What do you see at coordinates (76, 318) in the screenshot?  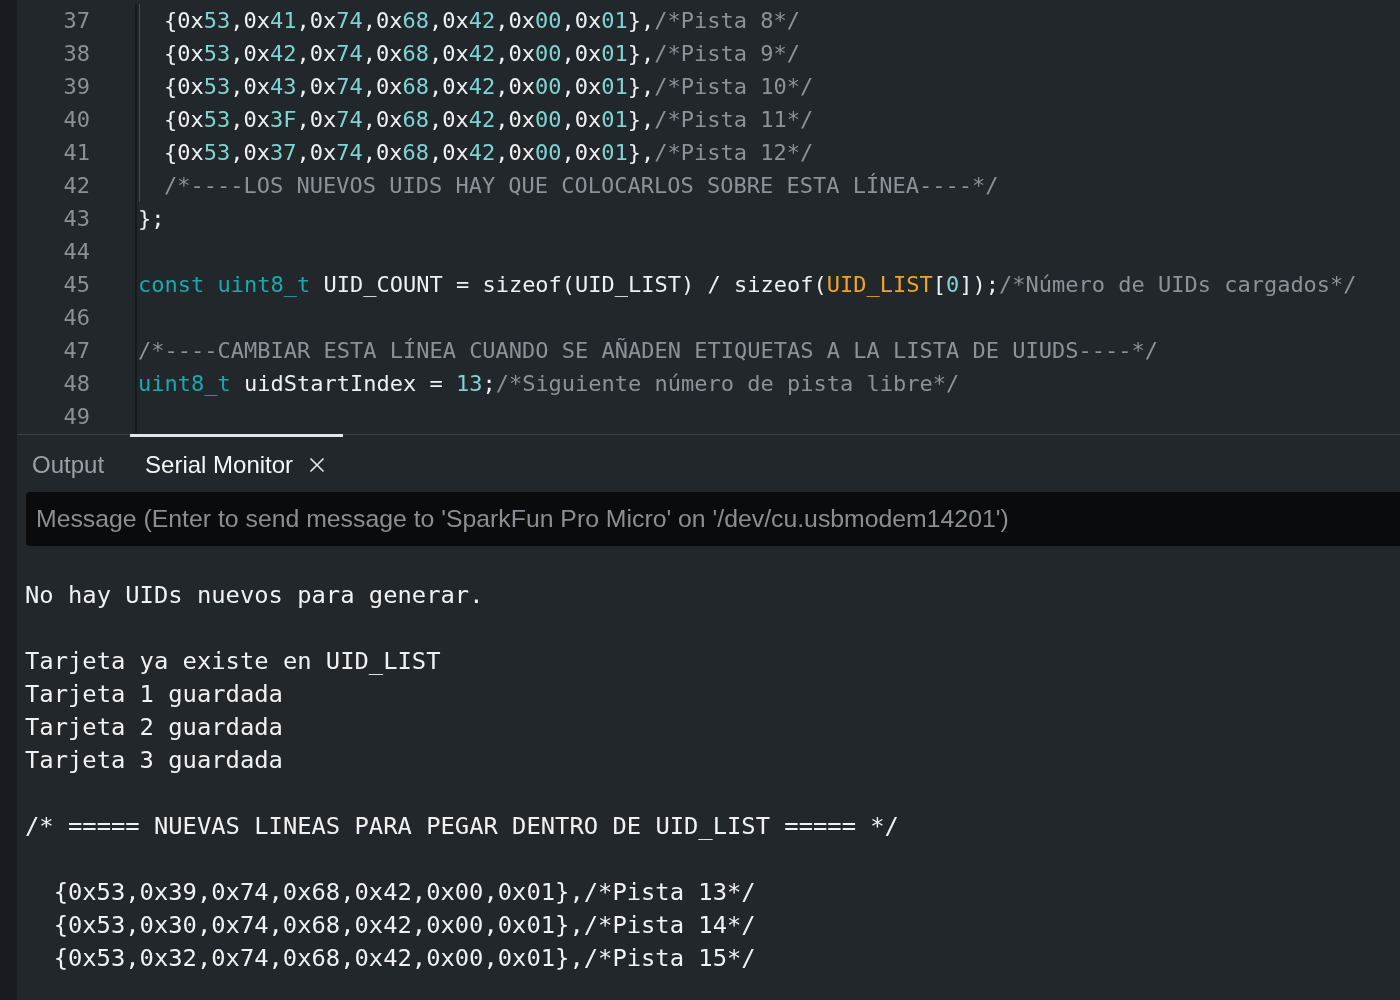 I see `line-number: 46` at bounding box center [76, 318].